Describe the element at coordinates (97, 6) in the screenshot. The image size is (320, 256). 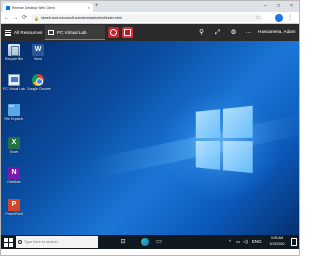
I see `new-tab-button: +` at that location.